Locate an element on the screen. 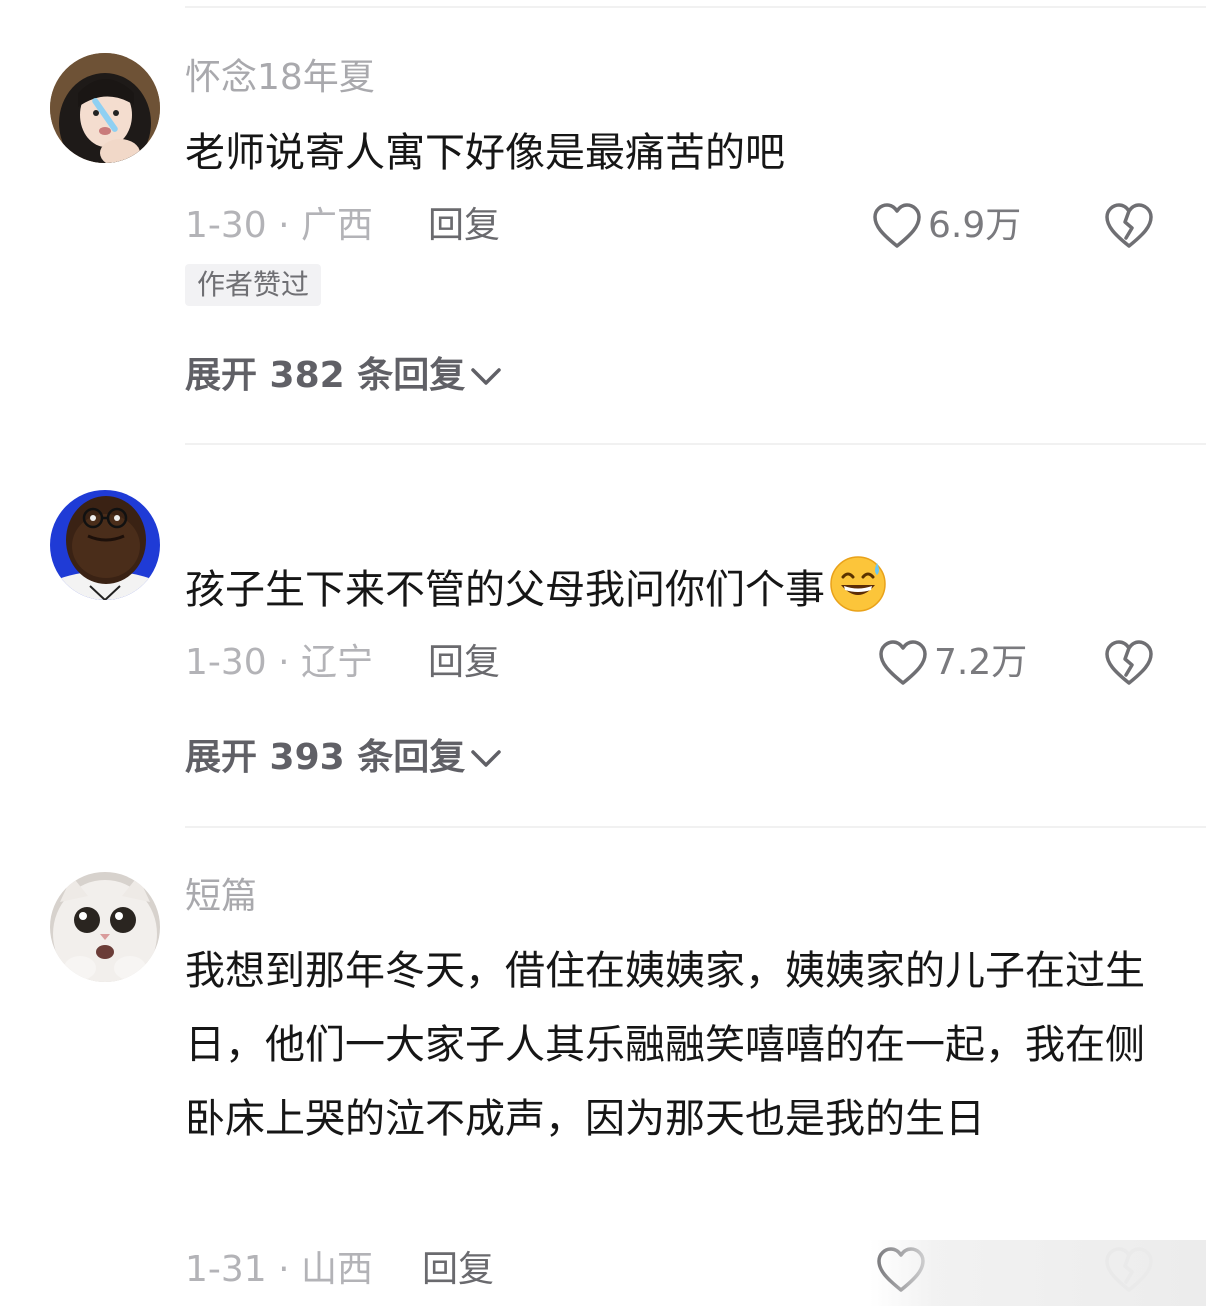 Image resolution: width=1206 pixels, height=1306 pixels. like-button: 7.2万 is located at coordinates (952, 663).